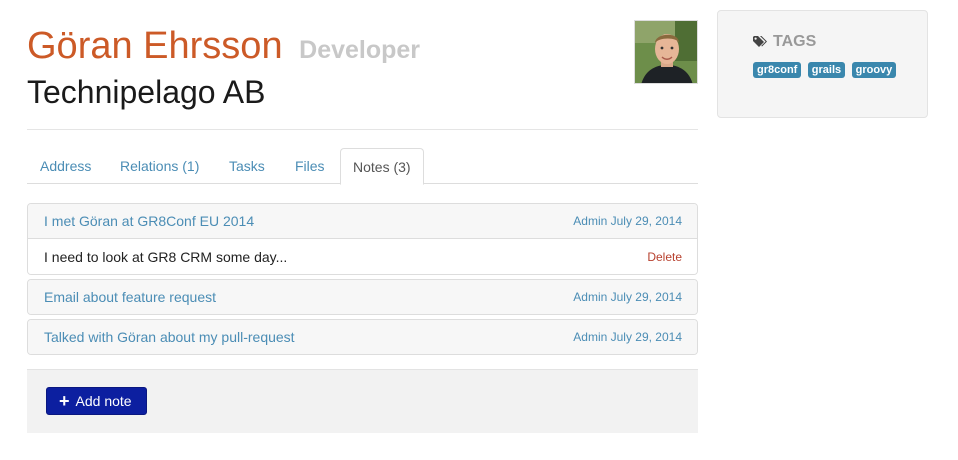 The image size is (958, 460). I want to click on tag-list: gr8conf grails groovy, so click(833, 70).